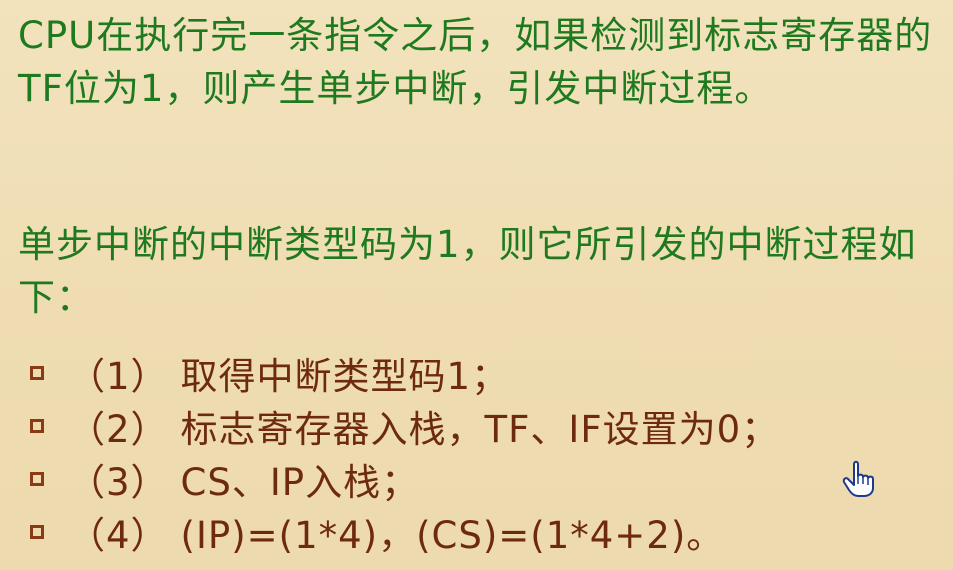  I want to click on step-text: 取得中断类型码1；, so click(345, 376).